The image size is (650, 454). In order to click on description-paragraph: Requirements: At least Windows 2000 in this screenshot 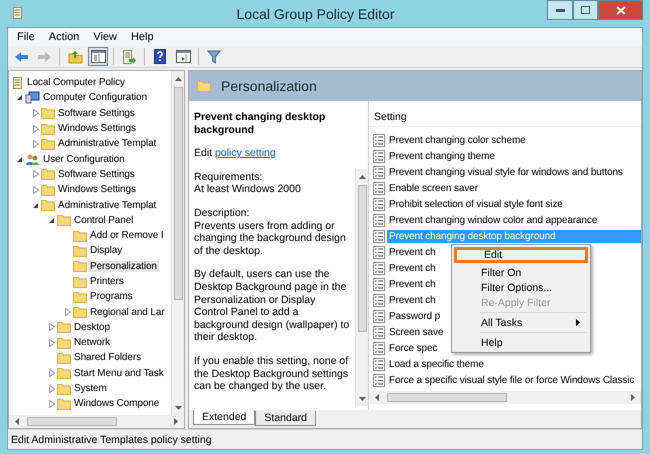, I will do `click(248, 183)`.